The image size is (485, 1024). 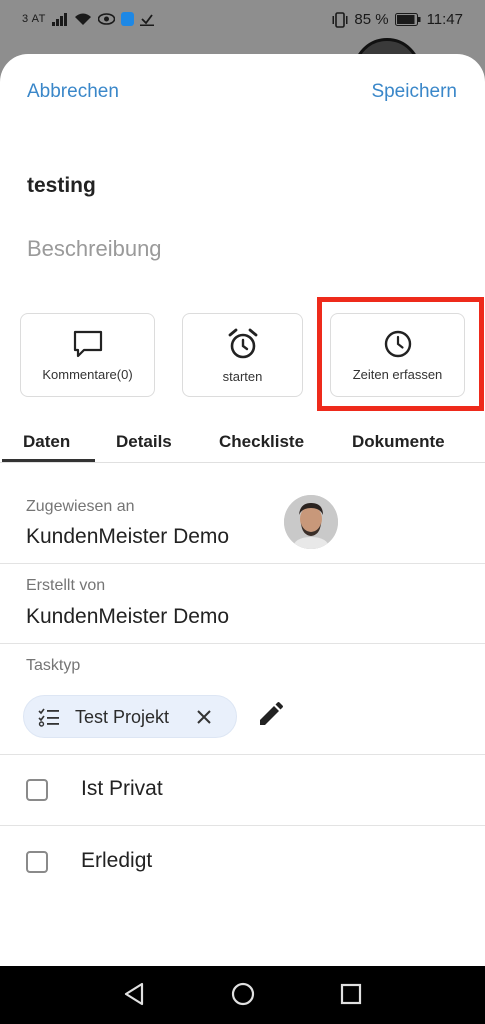 I want to click on private-checkbox, so click(x=37, y=790).